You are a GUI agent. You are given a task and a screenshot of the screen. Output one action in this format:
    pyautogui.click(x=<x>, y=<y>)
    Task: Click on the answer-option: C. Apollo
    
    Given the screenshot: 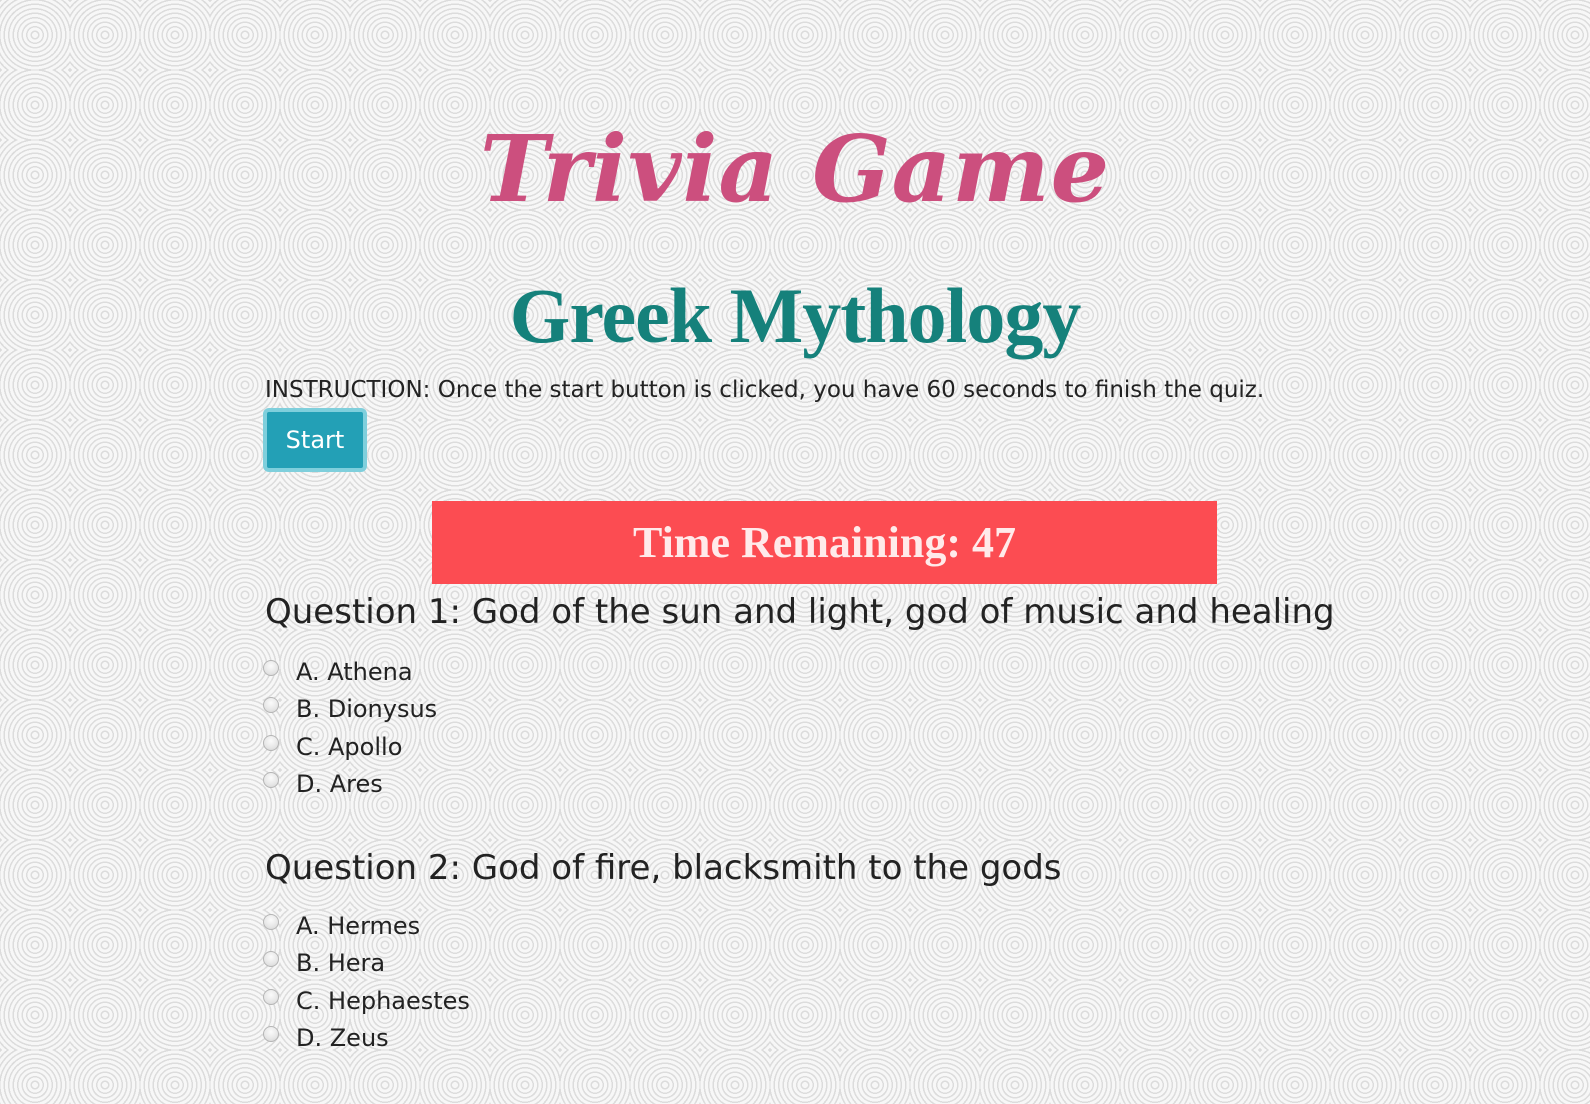 What is the action you would take?
    pyautogui.click(x=350, y=747)
    